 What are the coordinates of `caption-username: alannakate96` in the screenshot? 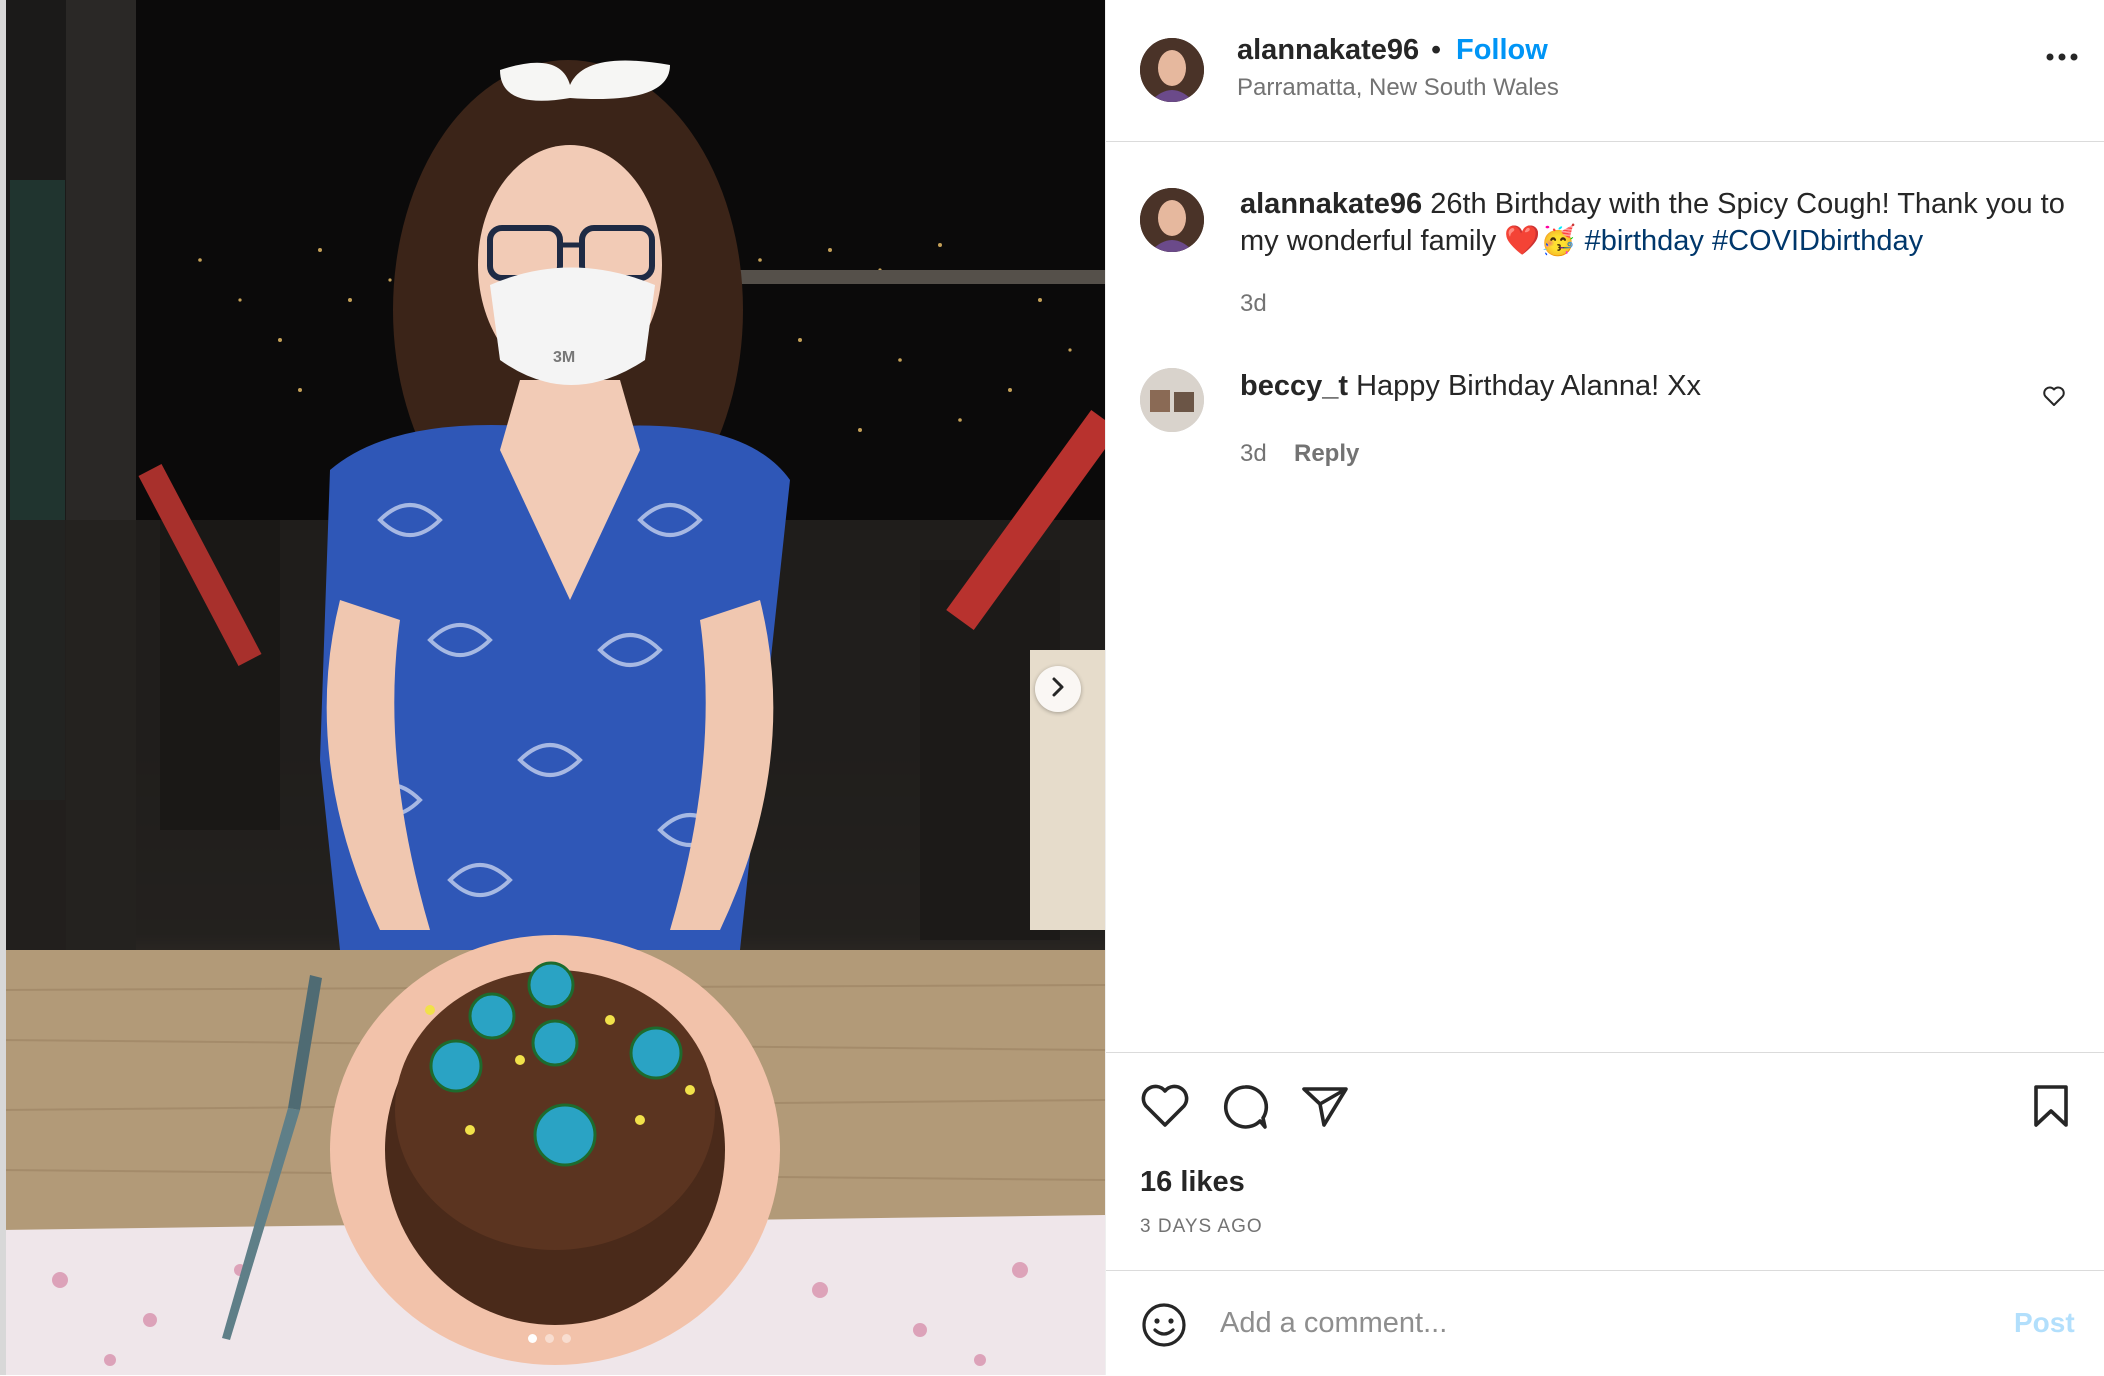 It's located at (1331, 204).